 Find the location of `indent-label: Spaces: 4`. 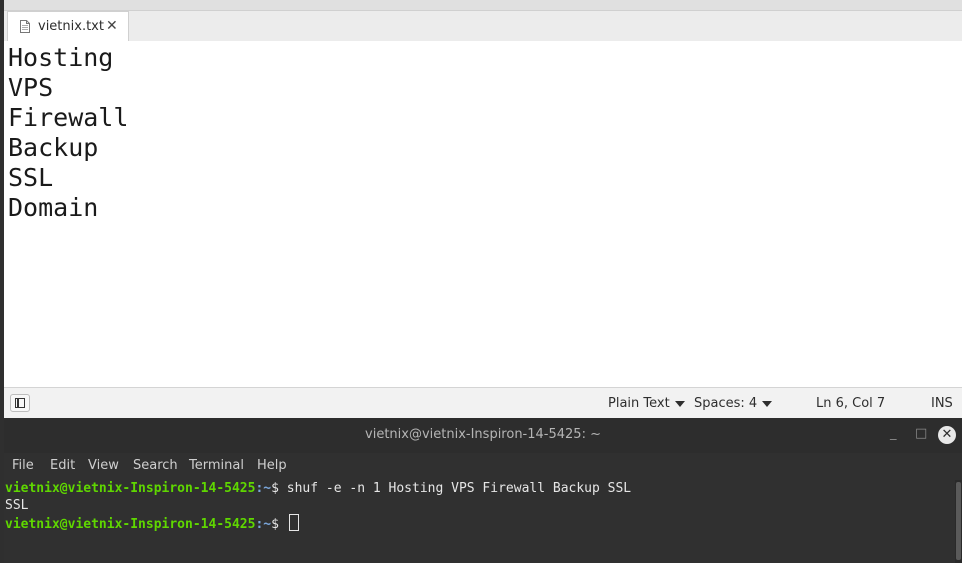

indent-label: Spaces: 4 is located at coordinates (726, 403).